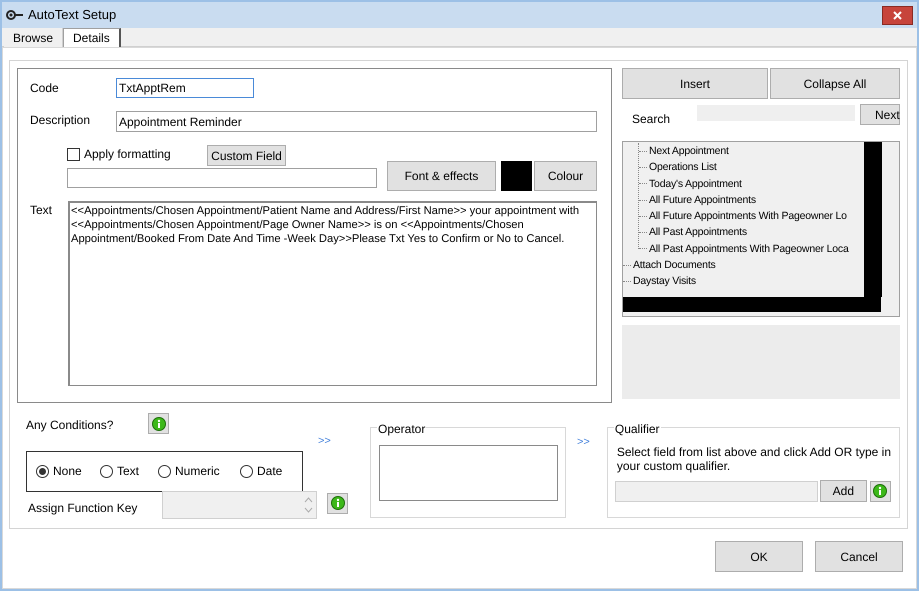 This screenshot has height=591, width=919. Describe the element at coordinates (716, 491) in the screenshot. I see `qualifier-field` at that location.